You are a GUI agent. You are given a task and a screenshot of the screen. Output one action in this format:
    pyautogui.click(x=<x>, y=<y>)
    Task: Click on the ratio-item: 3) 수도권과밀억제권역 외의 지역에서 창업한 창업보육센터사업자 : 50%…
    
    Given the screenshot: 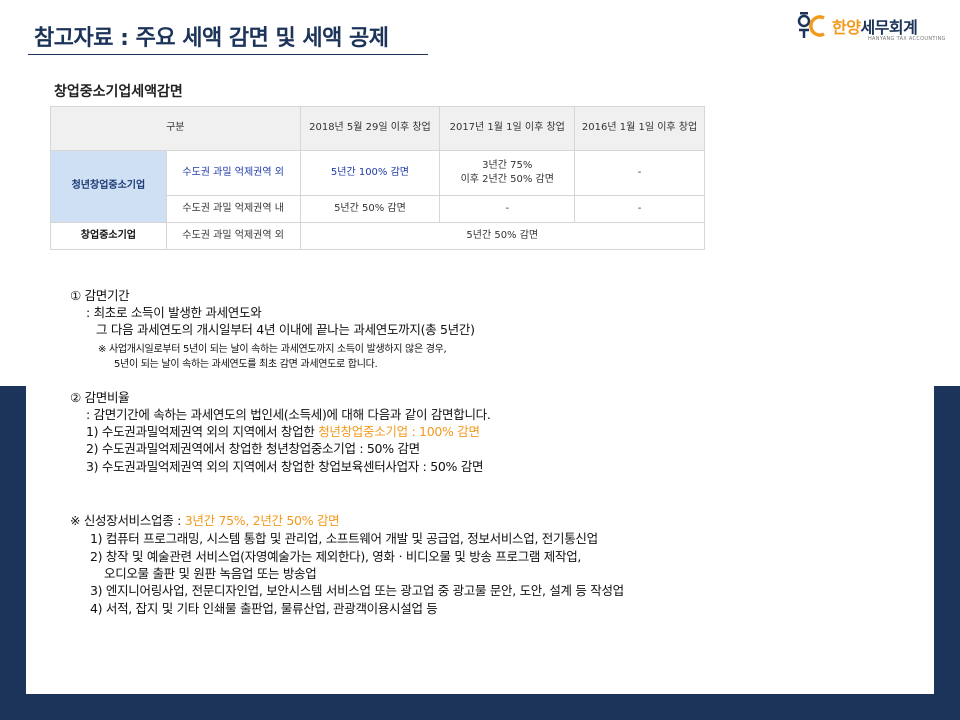 What is the action you would take?
    pyautogui.click(x=285, y=466)
    